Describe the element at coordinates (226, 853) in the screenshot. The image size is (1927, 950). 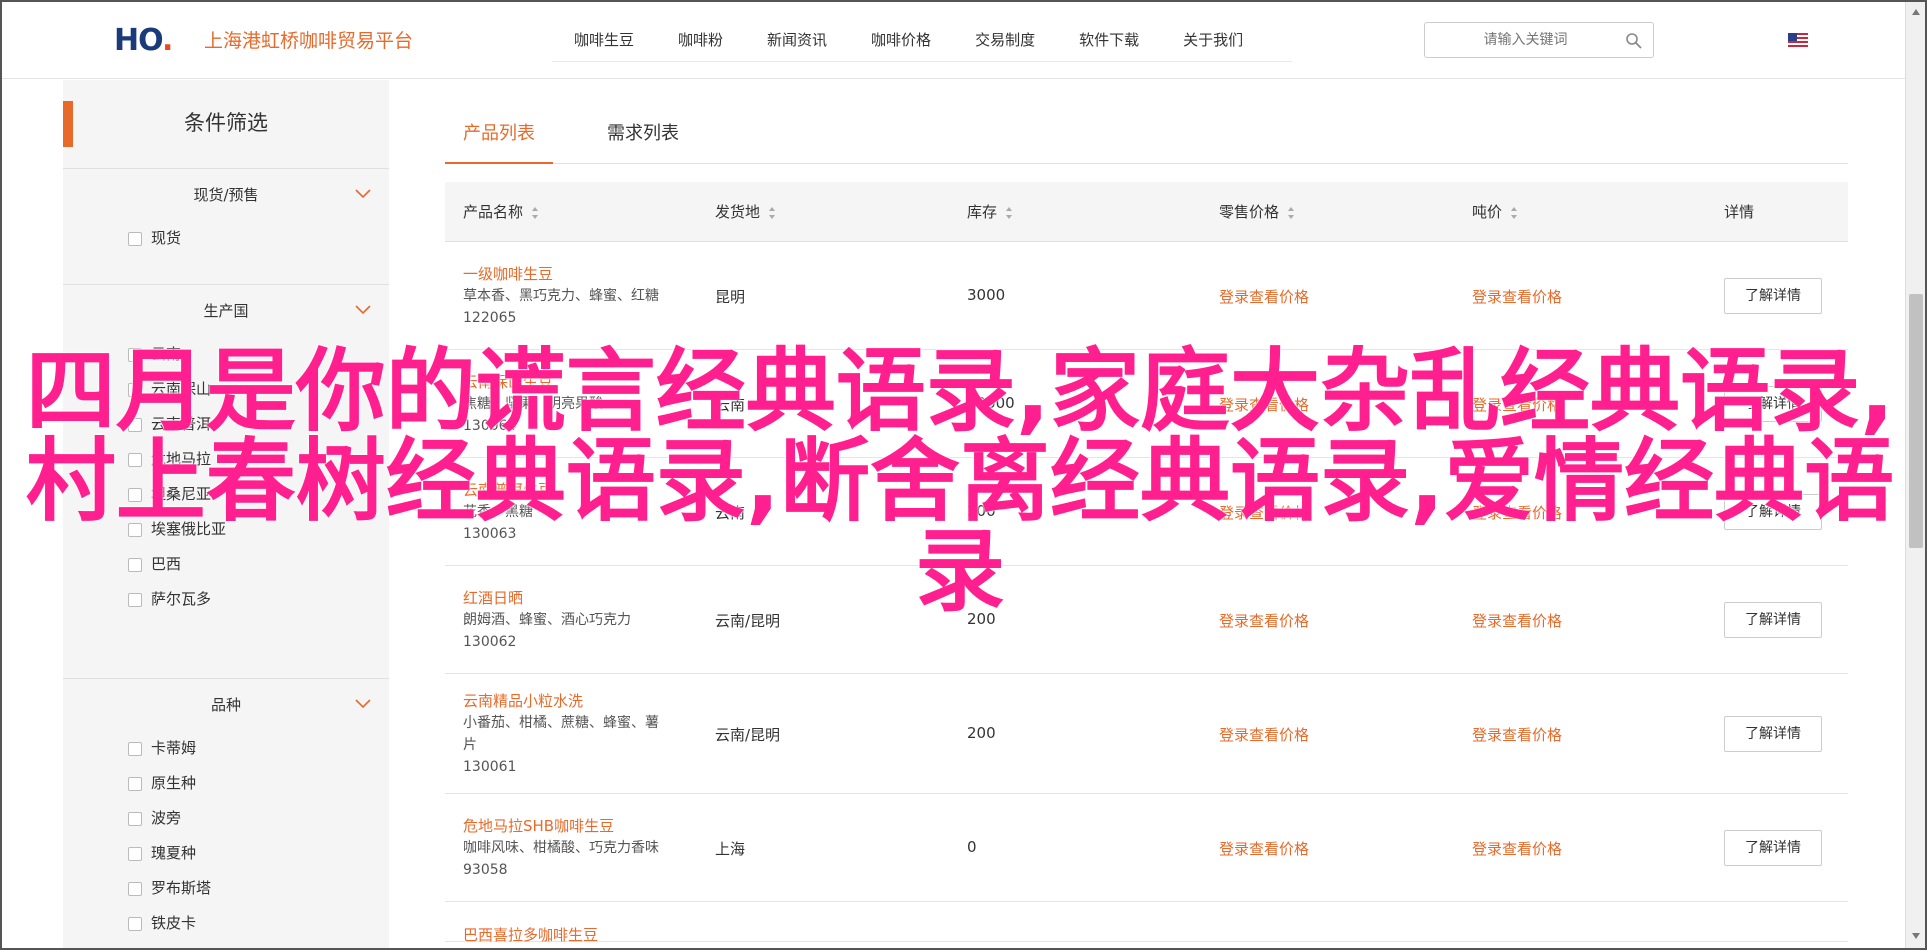
I see `filter-option: 瑰夏种` at that location.